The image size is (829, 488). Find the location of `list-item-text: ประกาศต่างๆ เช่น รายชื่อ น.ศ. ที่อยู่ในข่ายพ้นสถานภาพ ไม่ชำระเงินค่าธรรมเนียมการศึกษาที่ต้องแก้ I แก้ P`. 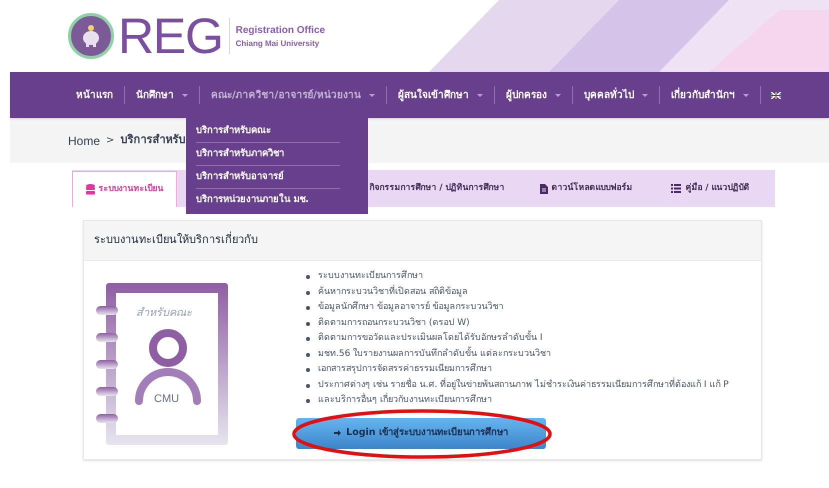

list-item-text: ประกาศต่างๆ เช่น รายชื่อ น.ศ. ที่อยู่ในข่ายพ้นสถานภาพ ไม่ชำระเงินค่าธรรมเนียมการศึกษาที่ต้องแก้ I แก้ P is located at coordinates (523, 385).